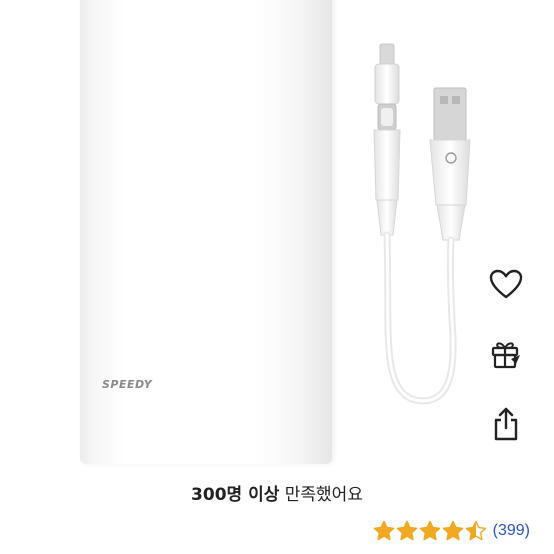 This screenshot has width=554, height=554. What do you see at coordinates (235, 495) in the screenshot?
I see `satisfaction-count: 300명 이상` at bounding box center [235, 495].